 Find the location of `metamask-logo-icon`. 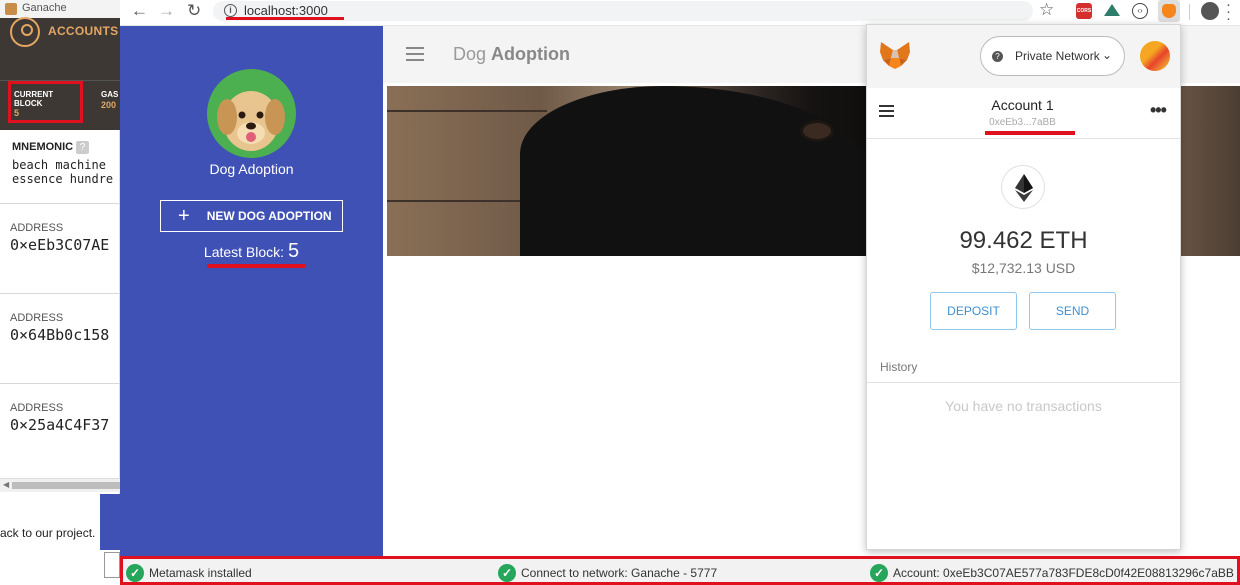

metamask-logo-icon is located at coordinates (895, 55).